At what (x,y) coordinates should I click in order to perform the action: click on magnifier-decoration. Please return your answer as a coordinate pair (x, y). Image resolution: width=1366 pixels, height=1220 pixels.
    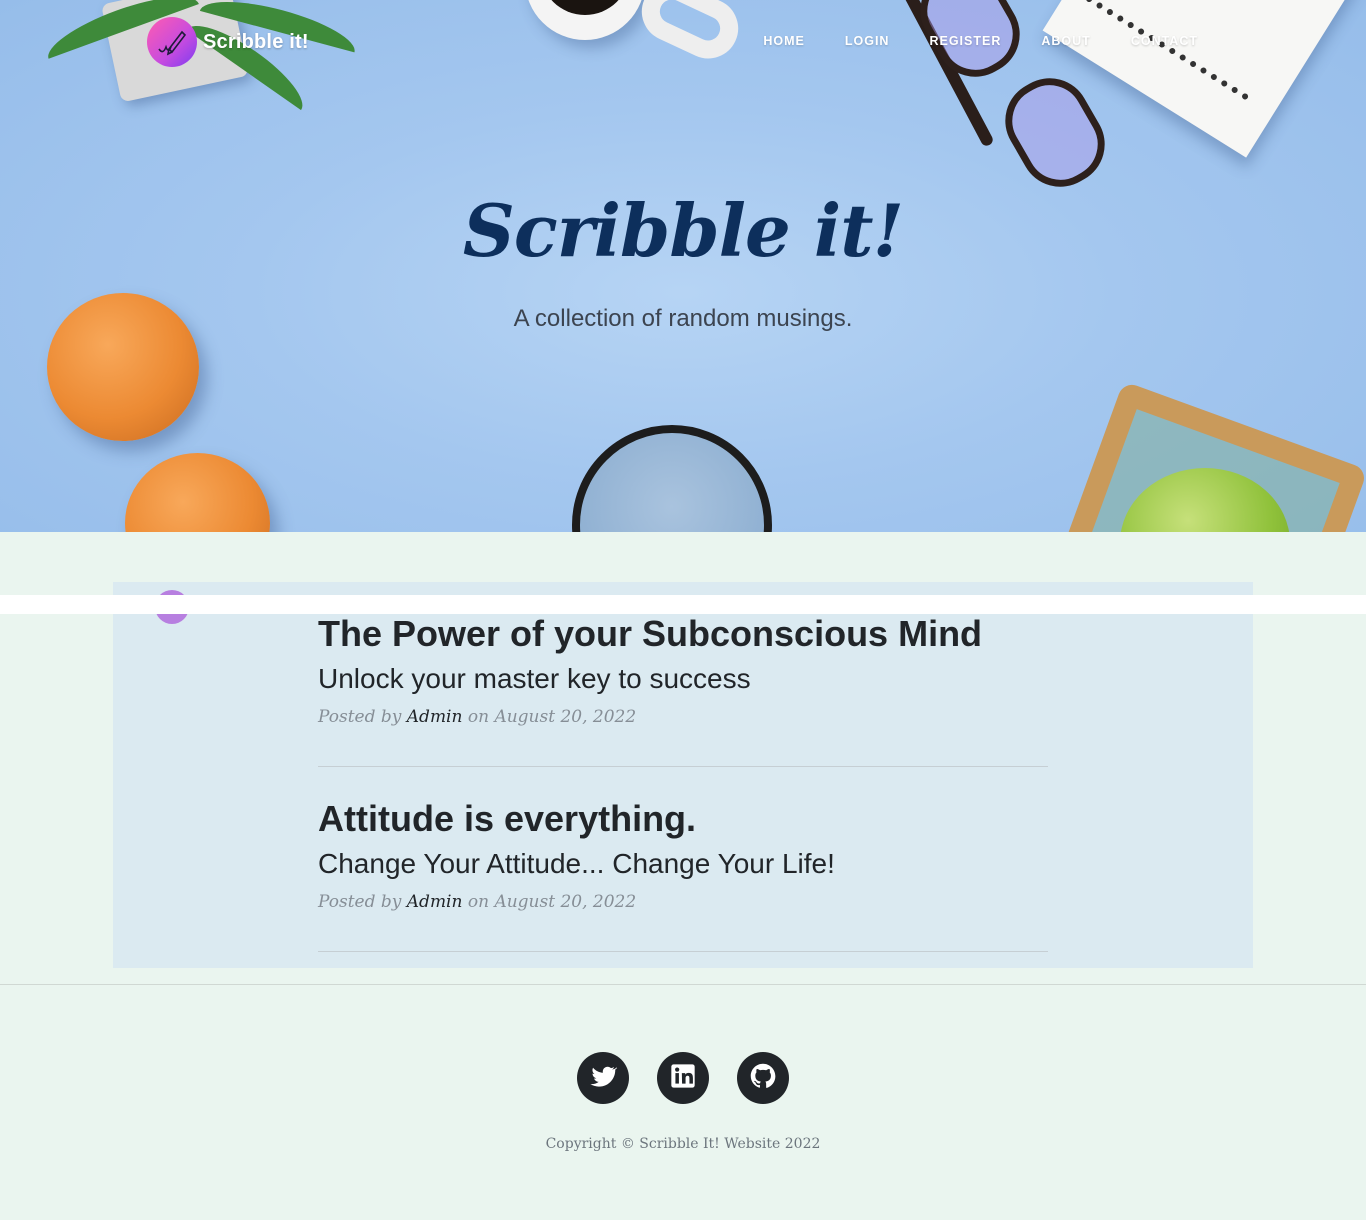
    Looking at the image, I should click on (672, 478).